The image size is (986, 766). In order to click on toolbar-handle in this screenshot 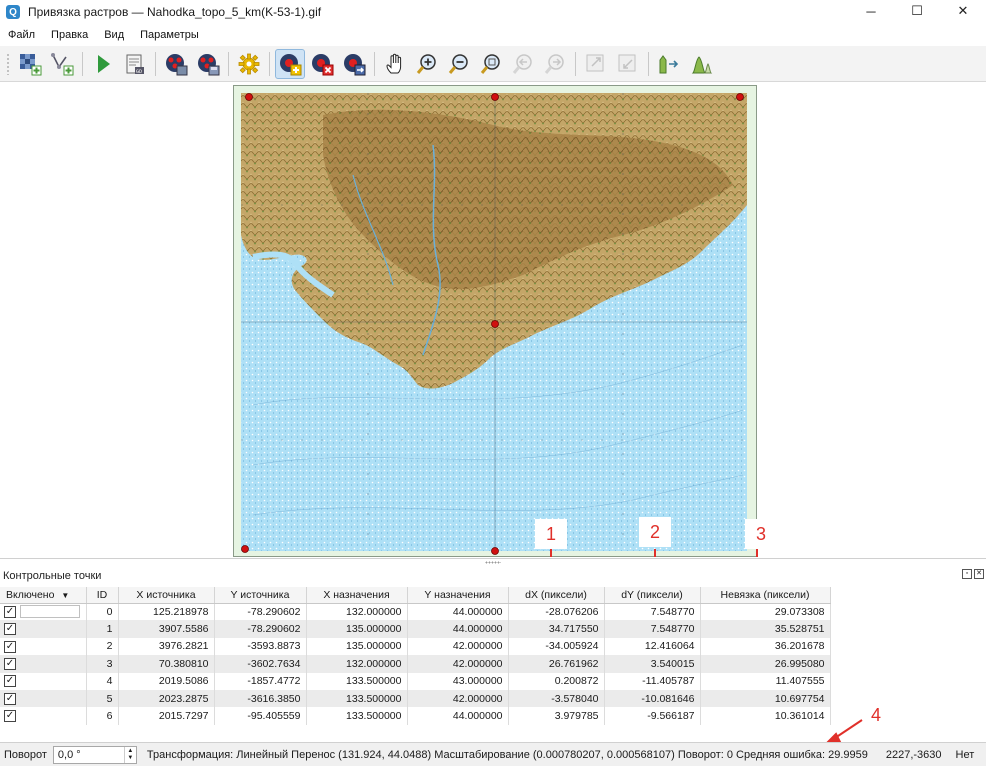, I will do `click(8, 63)`.